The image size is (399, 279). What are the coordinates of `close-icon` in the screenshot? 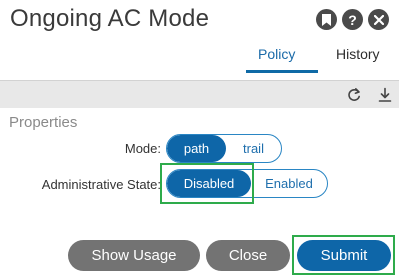 It's located at (378, 19).